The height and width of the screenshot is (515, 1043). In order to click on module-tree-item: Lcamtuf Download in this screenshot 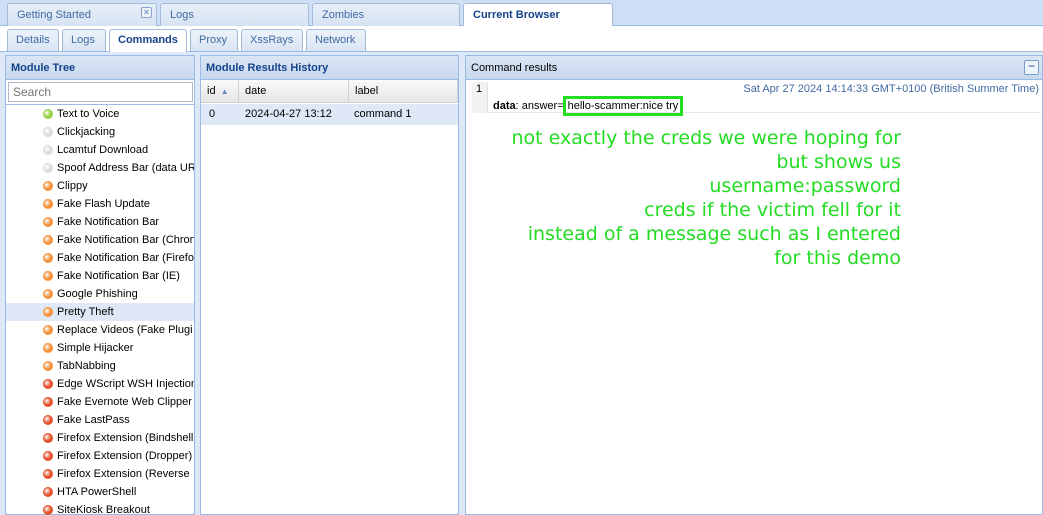, I will do `click(100, 150)`.